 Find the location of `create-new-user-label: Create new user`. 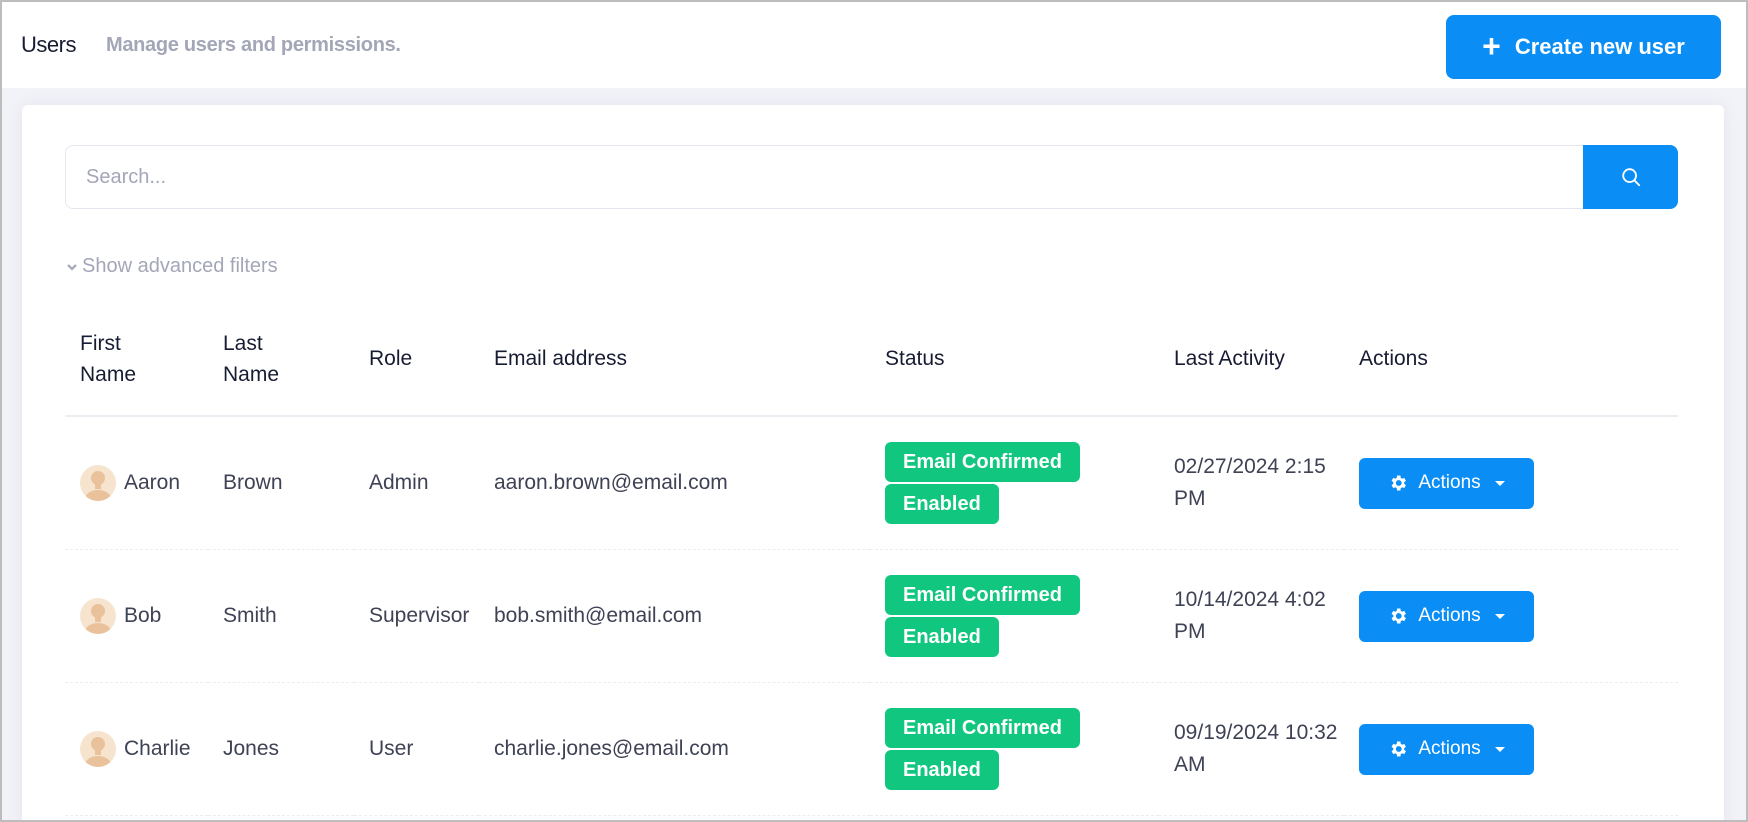

create-new-user-label: Create new user is located at coordinates (1599, 46).